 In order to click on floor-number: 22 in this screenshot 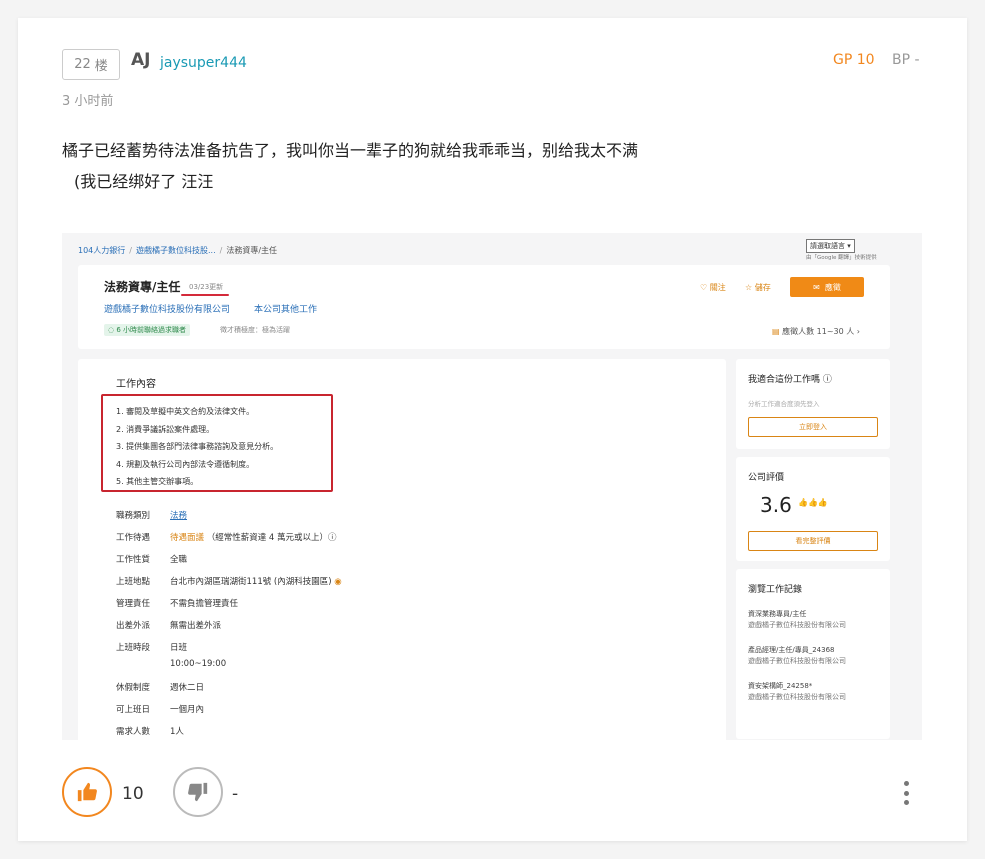, I will do `click(82, 64)`.